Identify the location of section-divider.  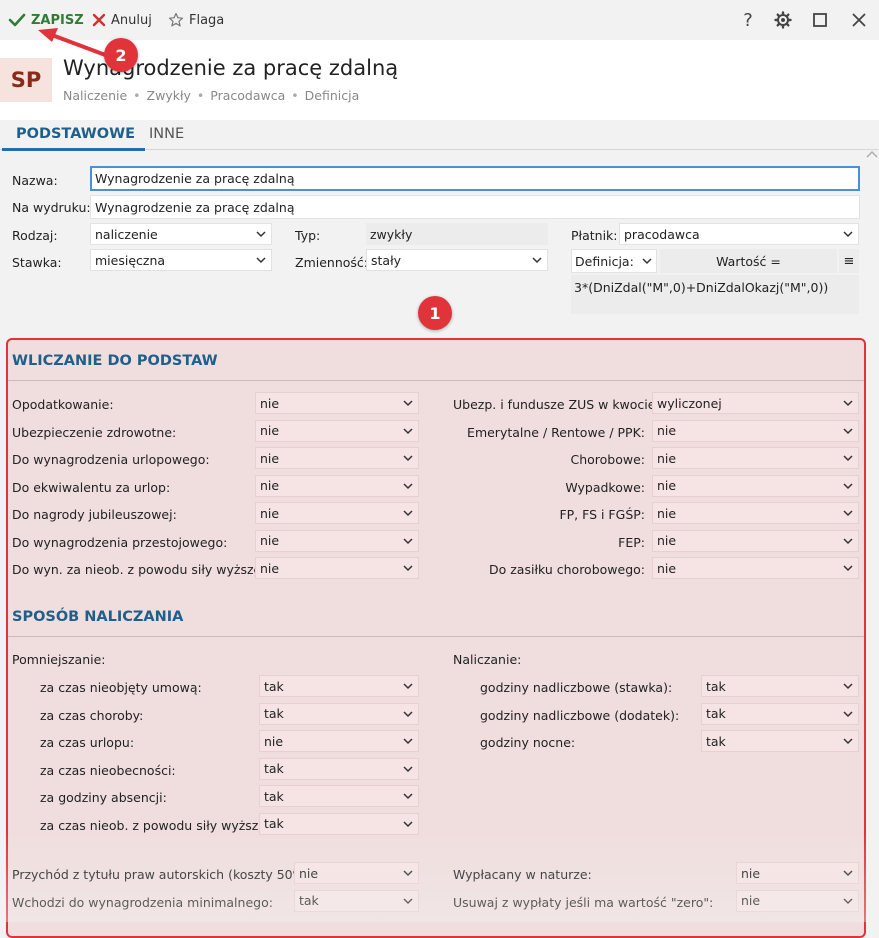
(436, 380).